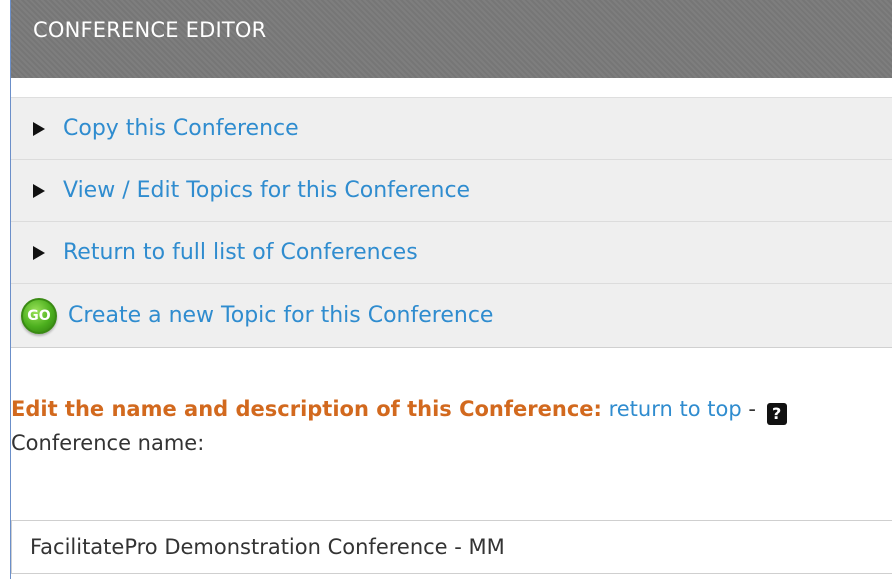  I want to click on help-icon: ?, so click(776, 414).